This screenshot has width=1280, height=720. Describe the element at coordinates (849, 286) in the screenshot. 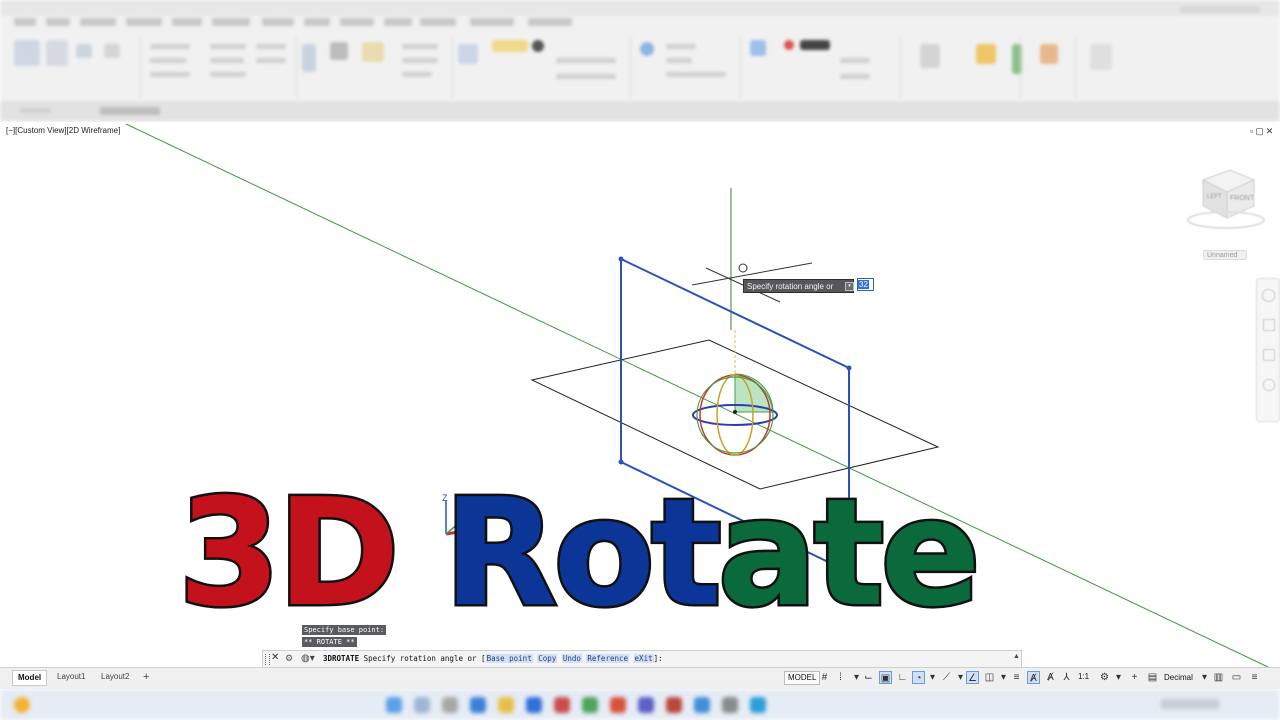

I see `tooltip-options-arrow: ▾` at that location.